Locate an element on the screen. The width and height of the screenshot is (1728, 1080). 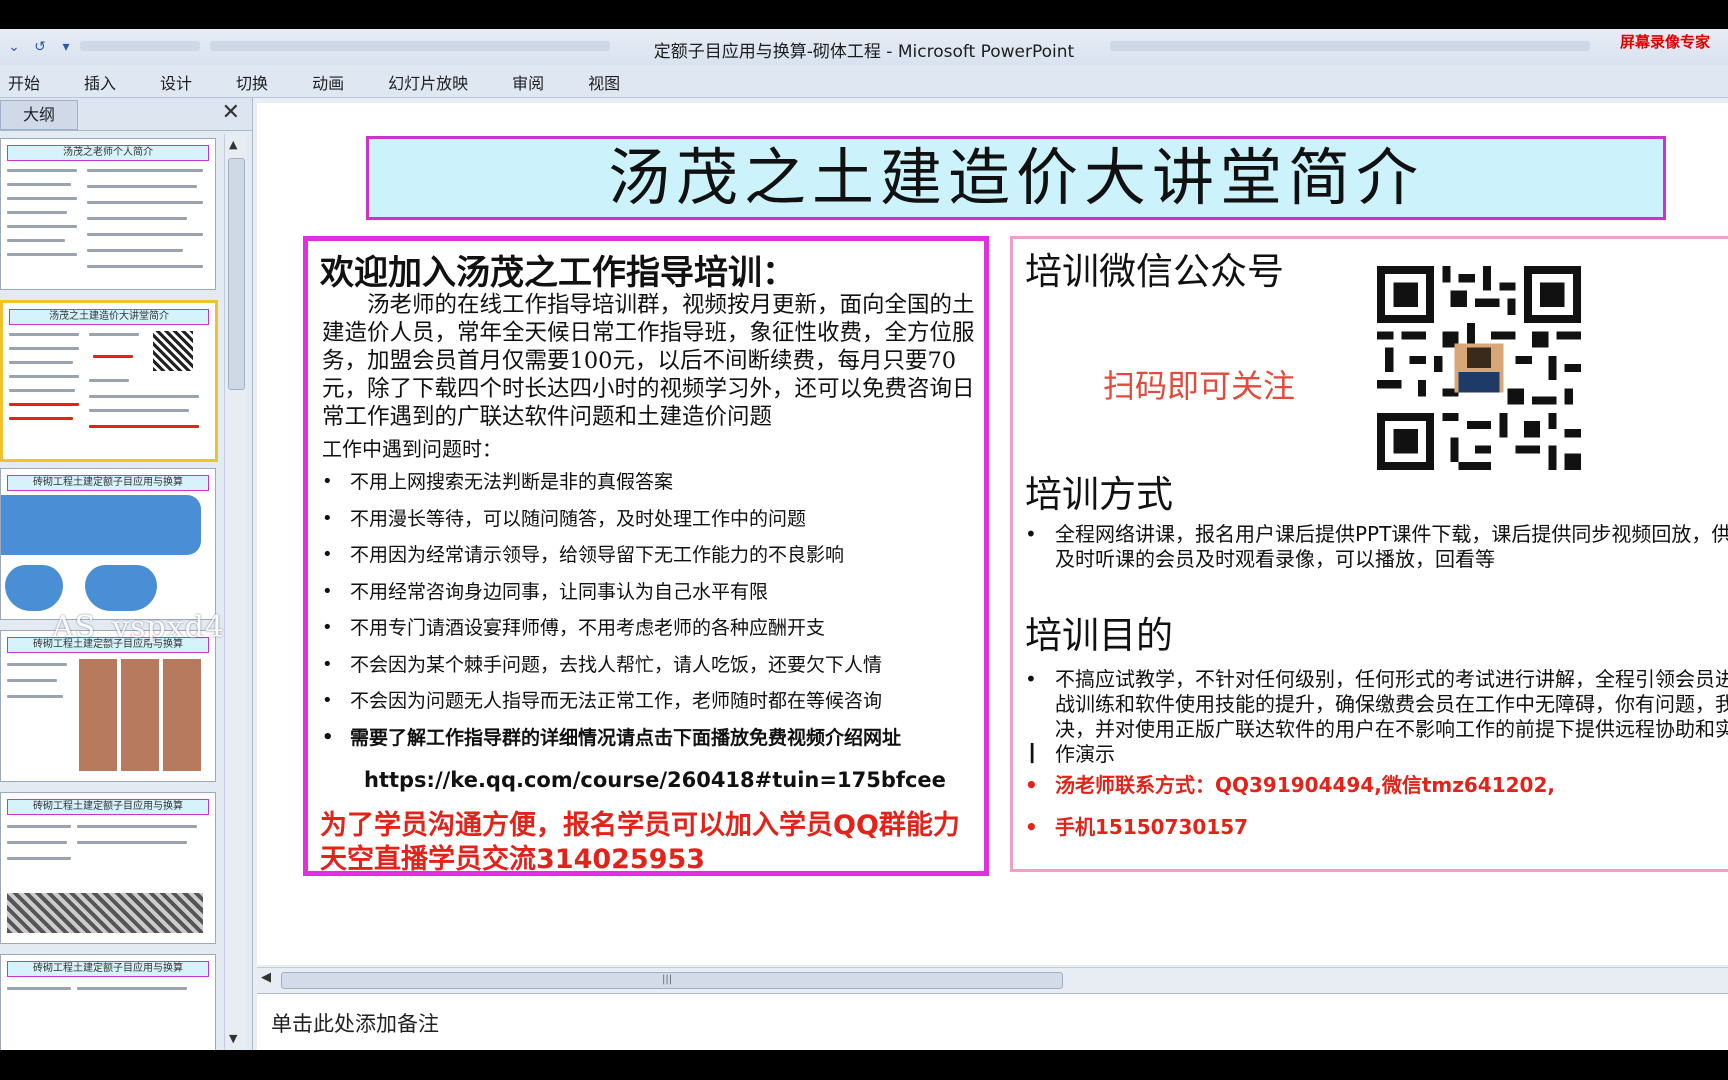
notes-pane: 单击此处添加备注 is located at coordinates (992, 1021).